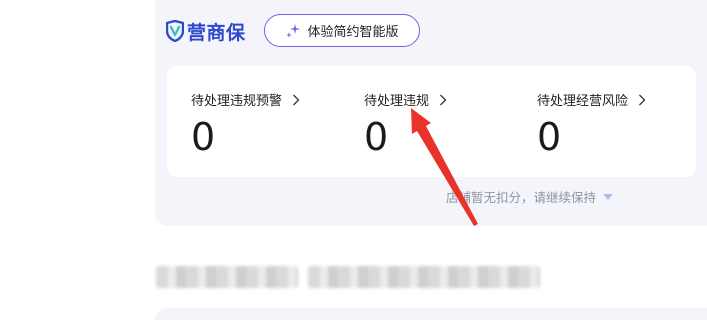 This screenshot has width=707, height=320. What do you see at coordinates (237, 101) in the screenshot?
I see `stat-label: 待处理违规预警` at bounding box center [237, 101].